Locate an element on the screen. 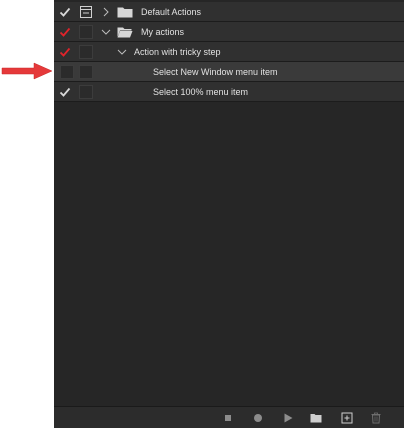 The width and height of the screenshot is (410, 428). action-step-row-100-percent: Select 100% menu item is located at coordinates (229, 92).